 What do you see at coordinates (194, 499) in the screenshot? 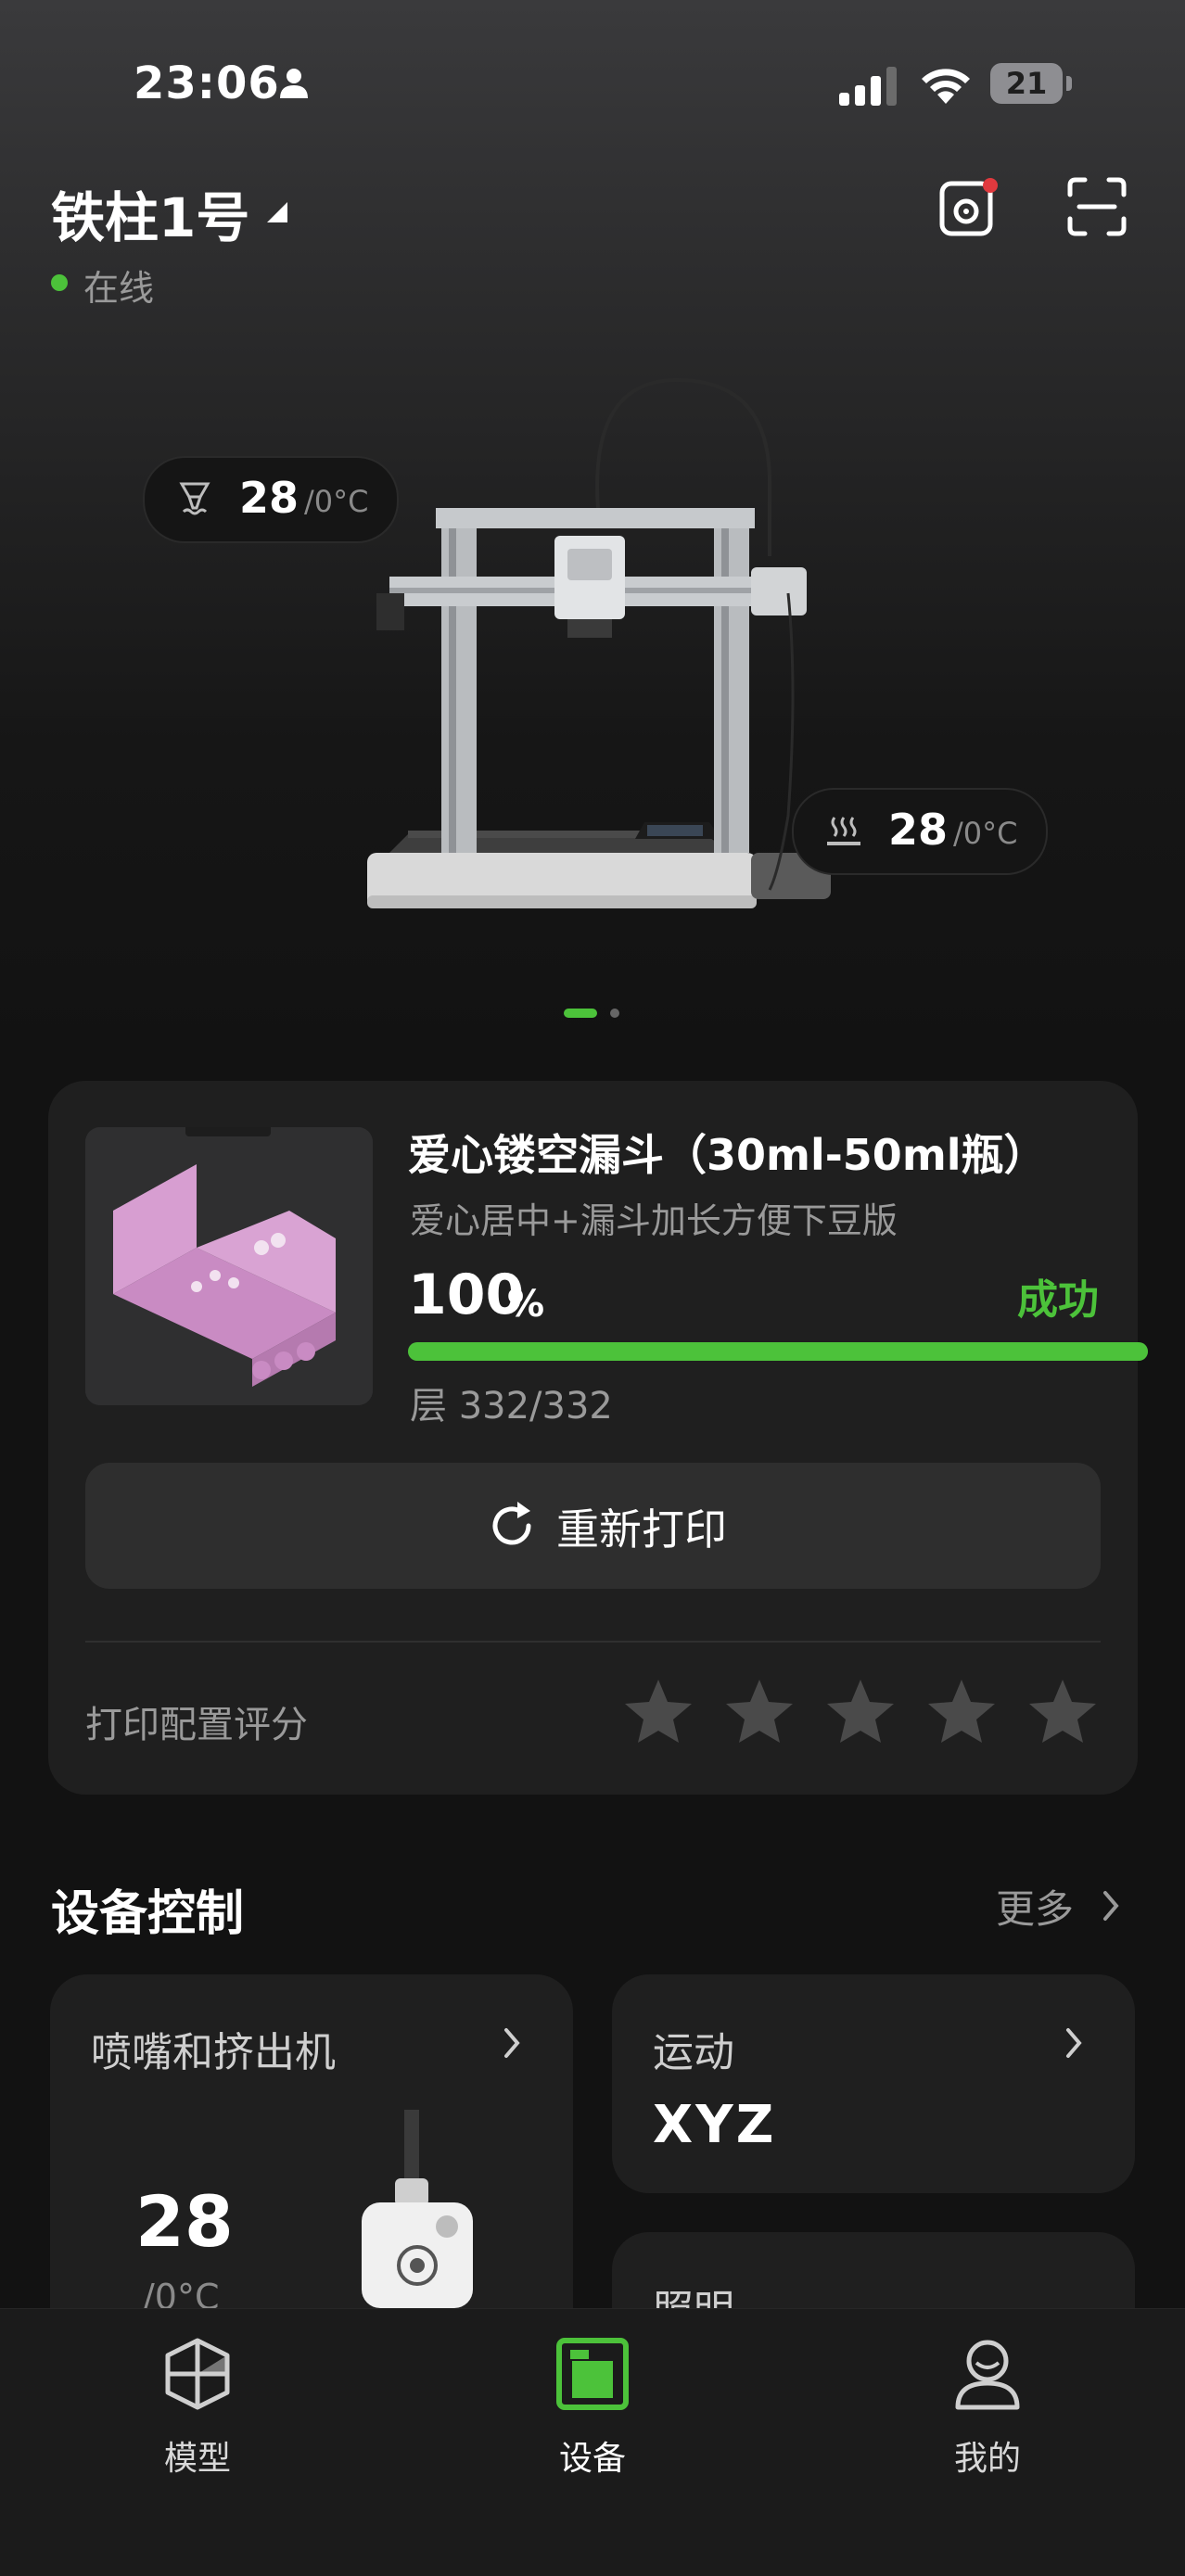
I see `nozzle-icon` at bounding box center [194, 499].